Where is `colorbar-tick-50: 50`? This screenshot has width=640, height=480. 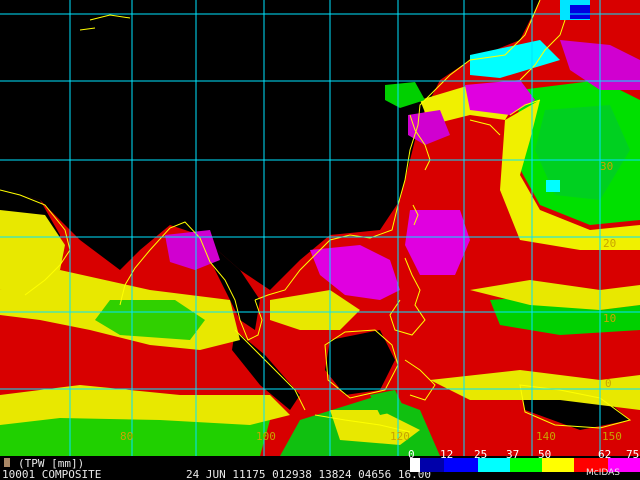
colorbar-tick-50: 50 is located at coordinates (545, 454).